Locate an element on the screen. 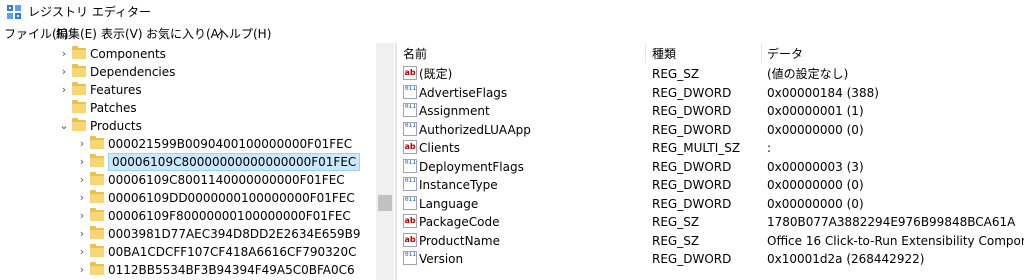  tree-item-label: 00006109DD0000000100000000F01FEC is located at coordinates (231, 198).